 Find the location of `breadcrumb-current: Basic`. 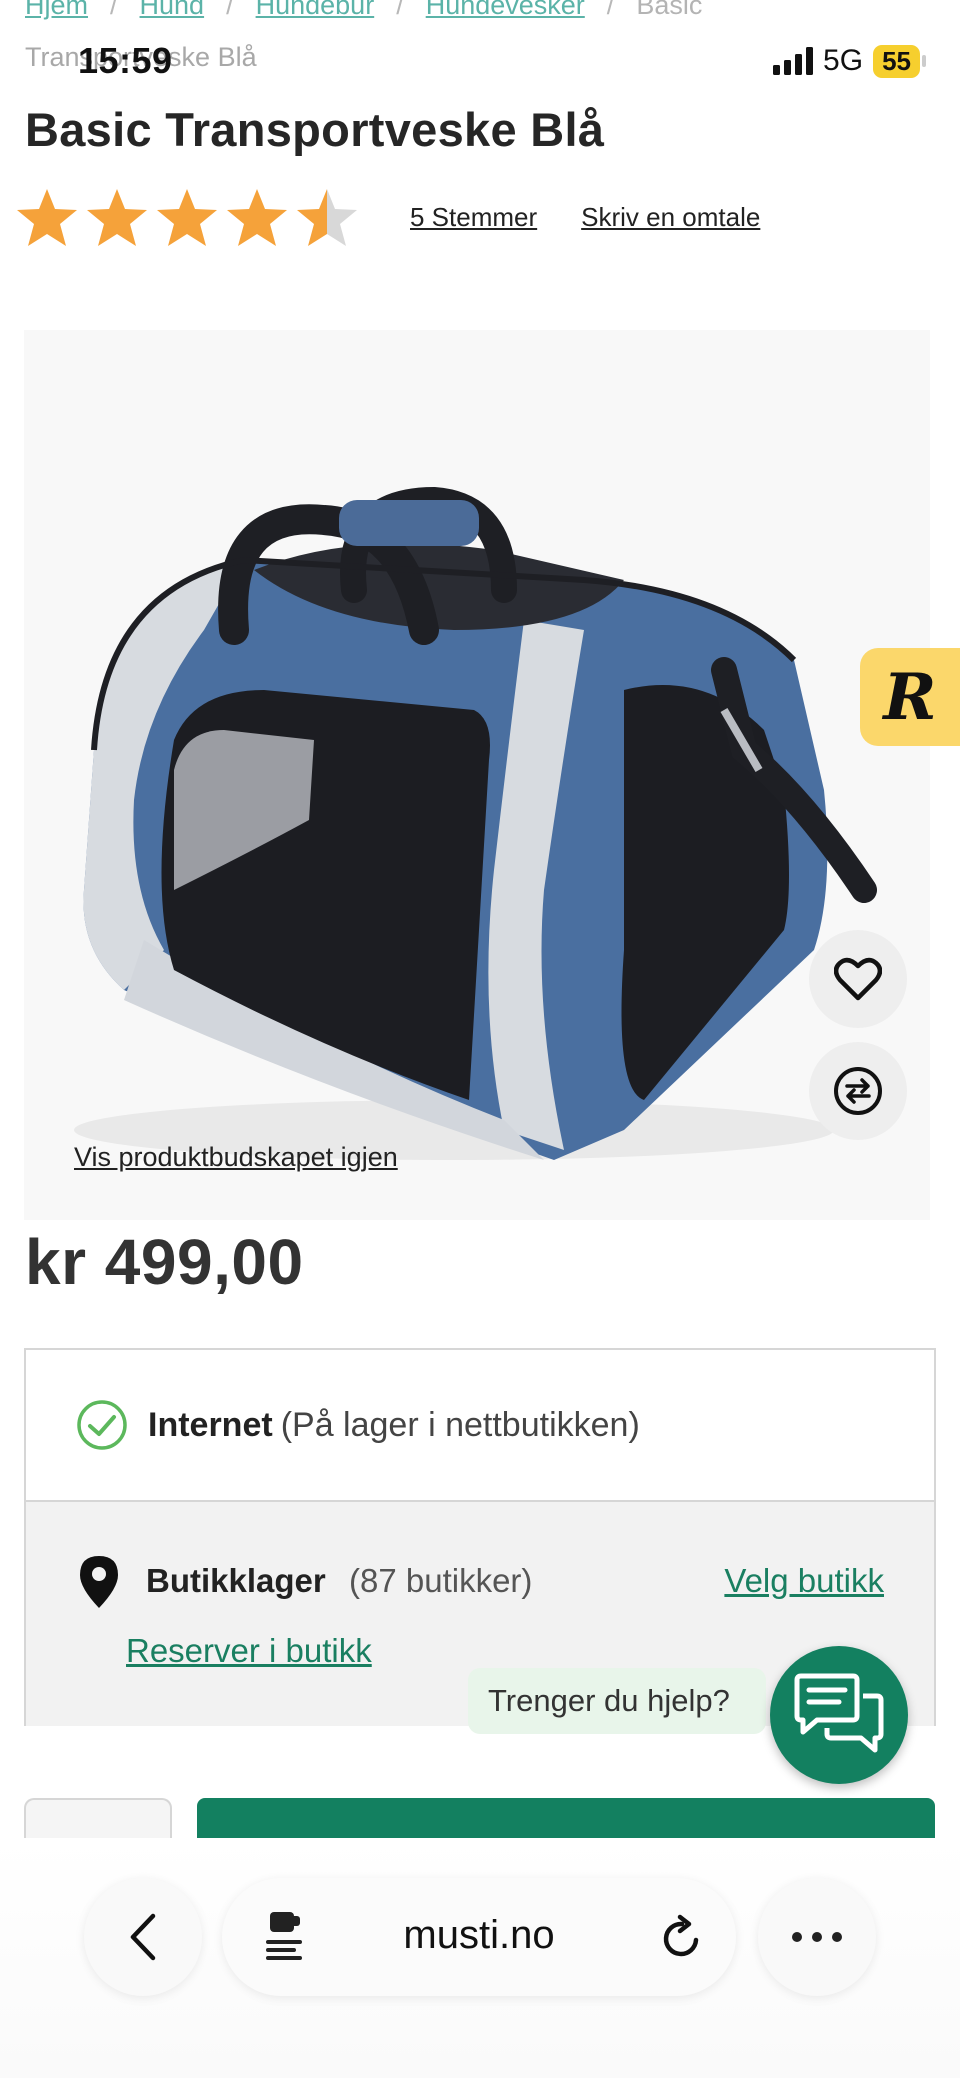

breadcrumb-current: Basic is located at coordinates (669, 10).